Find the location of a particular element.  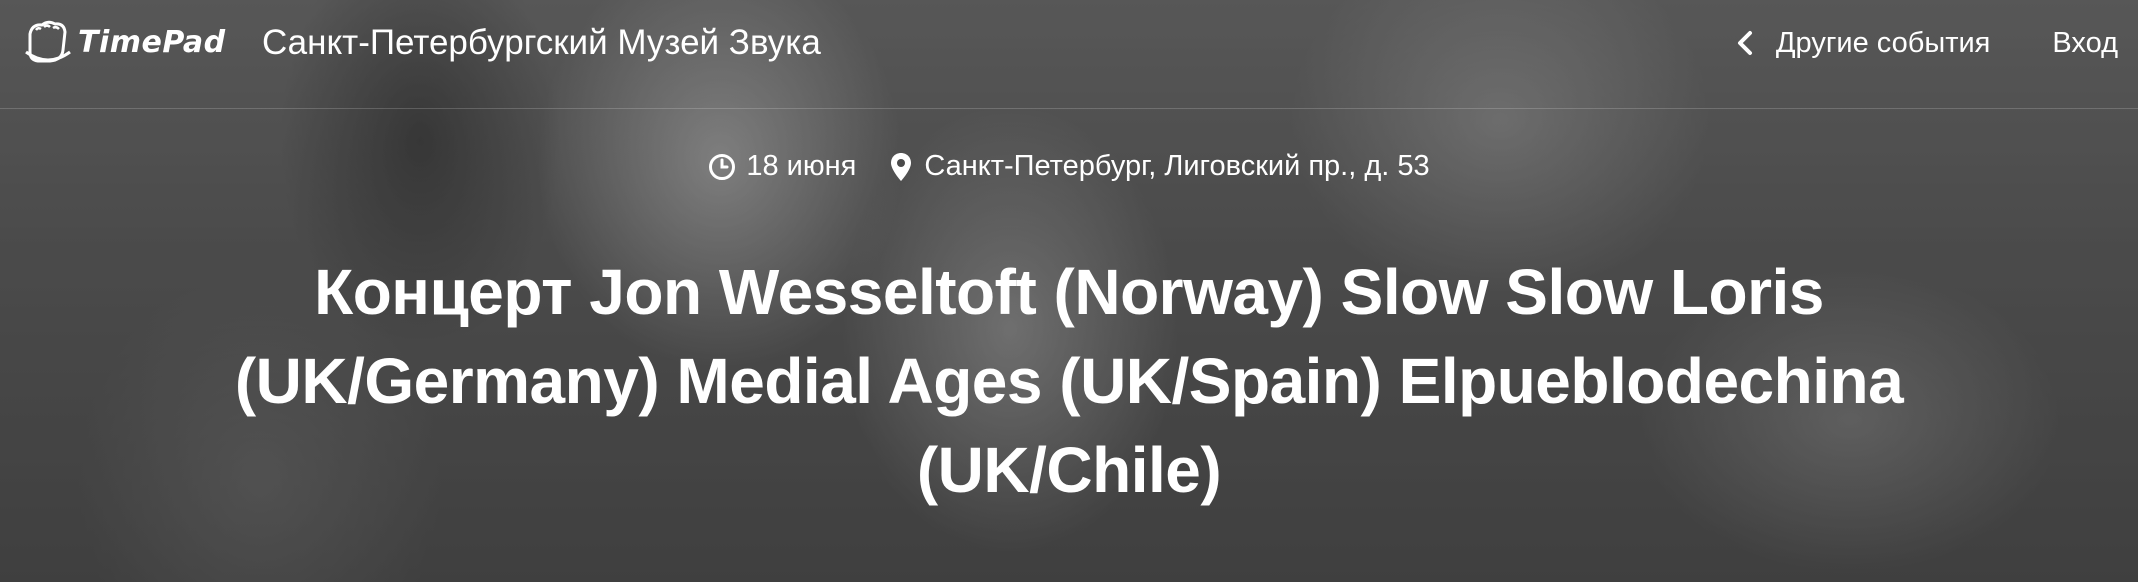

nav-right: Другие события Вход is located at coordinates (1927, 43).